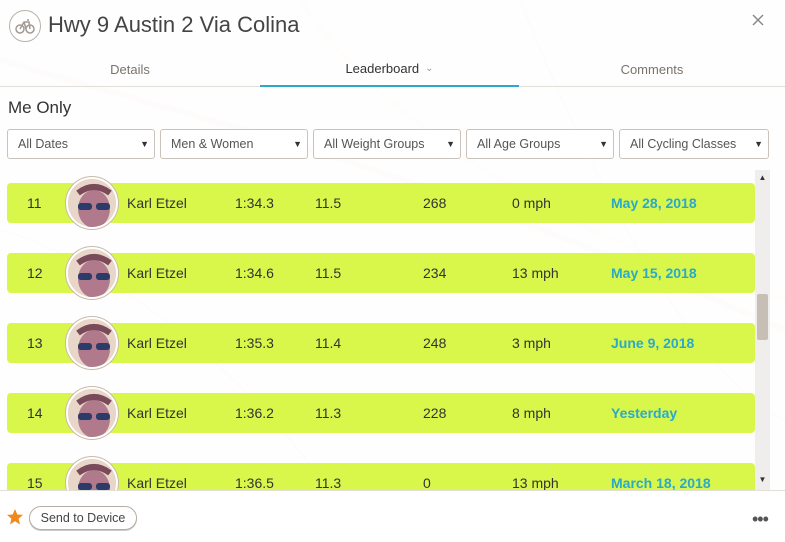 The image size is (785, 542). What do you see at coordinates (392, 26) in the screenshot?
I see `header: Hwy 9 Austin 2 Via Colina` at bounding box center [392, 26].